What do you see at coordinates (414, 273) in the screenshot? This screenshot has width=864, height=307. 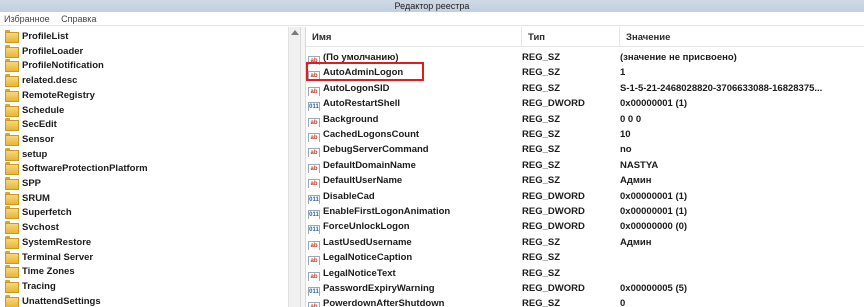 I see `value-name-cell: ab LegalNoticeText` at bounding box center [414, 273].